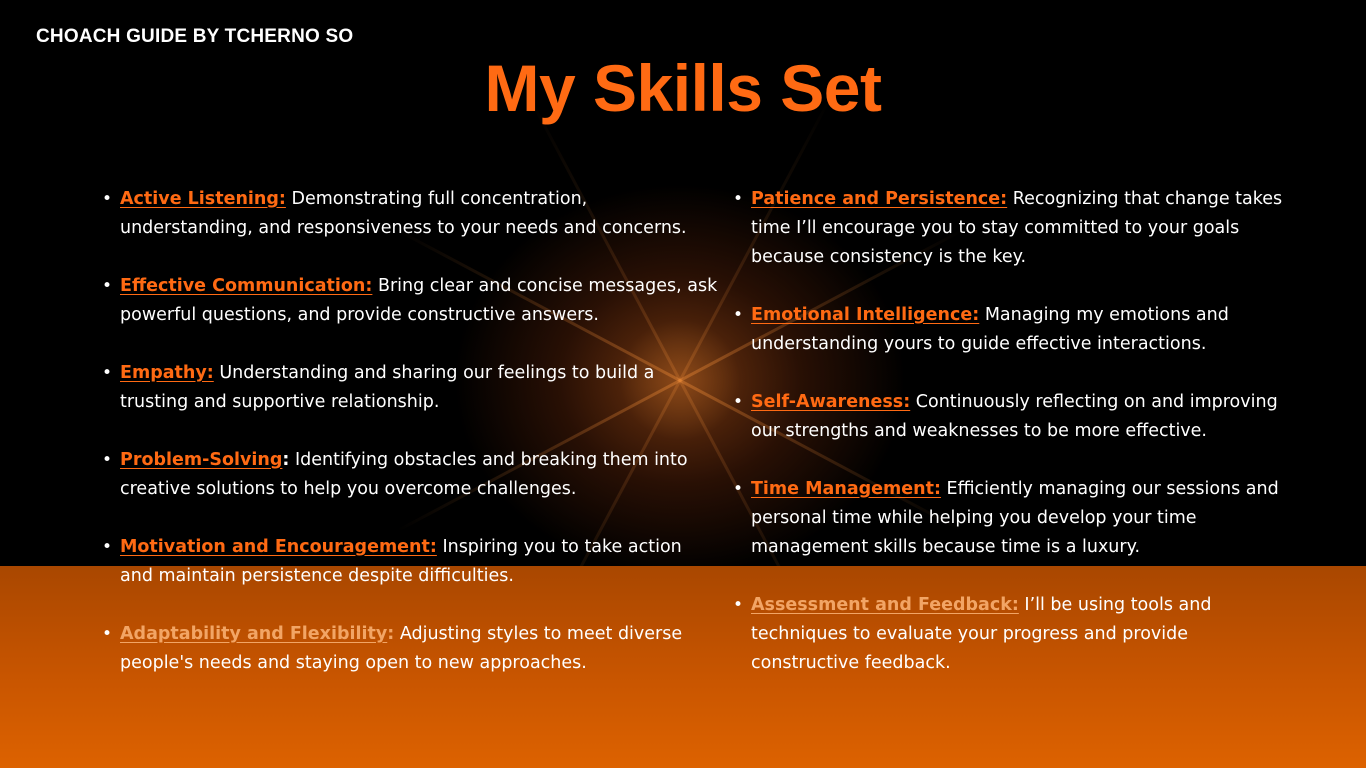 The width and height of the screenshot is (1366, 768). What do you see at coordinates (865, 315) in the screenshot?
I see `skill-term: Emotional Intelligence:` at bounding box center [865, 315].